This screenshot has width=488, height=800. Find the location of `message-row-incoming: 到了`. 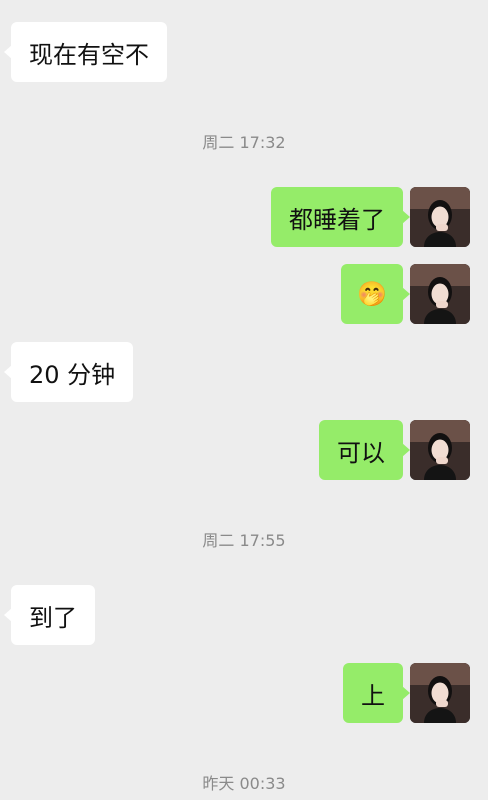

message-row-incoming: 到了 is located at coordinates (244, 616).